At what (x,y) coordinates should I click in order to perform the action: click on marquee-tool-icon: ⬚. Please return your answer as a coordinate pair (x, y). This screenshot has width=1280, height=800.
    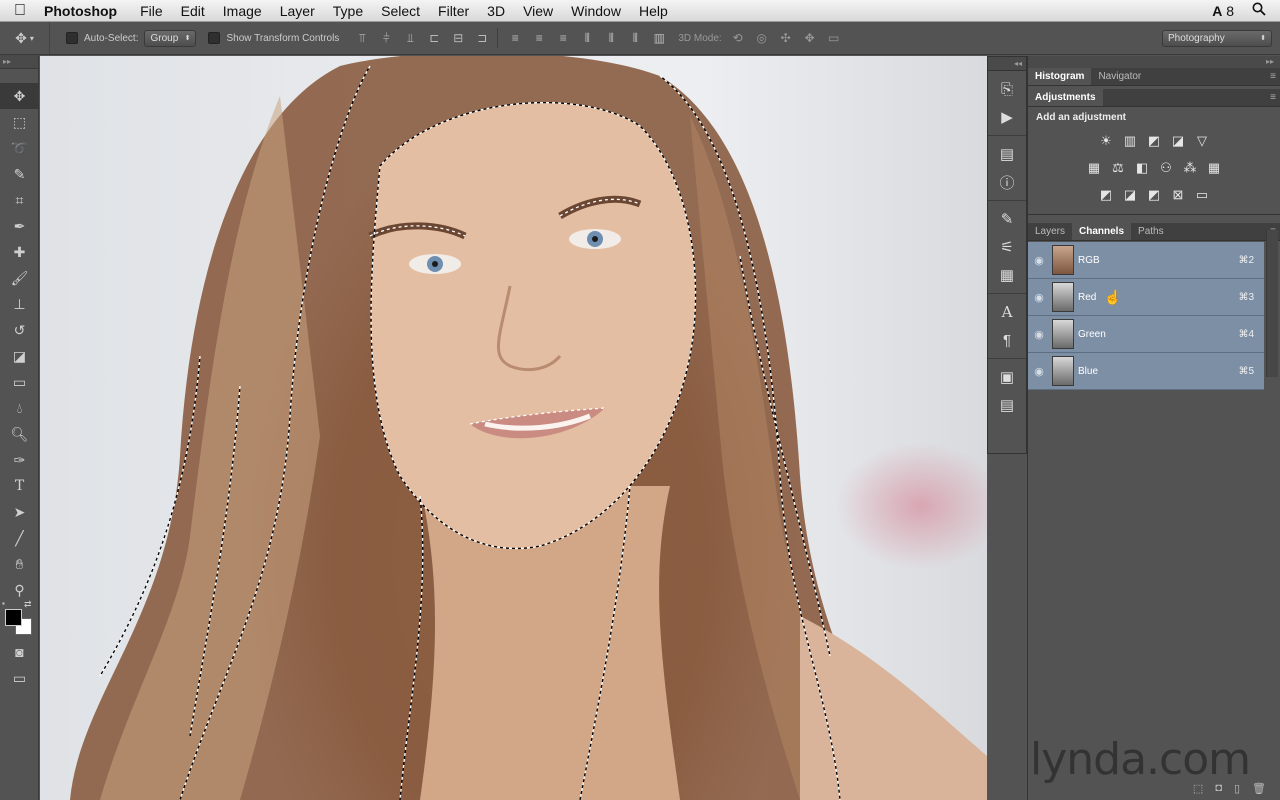
    Looking at the image, I should click on (19, 122).